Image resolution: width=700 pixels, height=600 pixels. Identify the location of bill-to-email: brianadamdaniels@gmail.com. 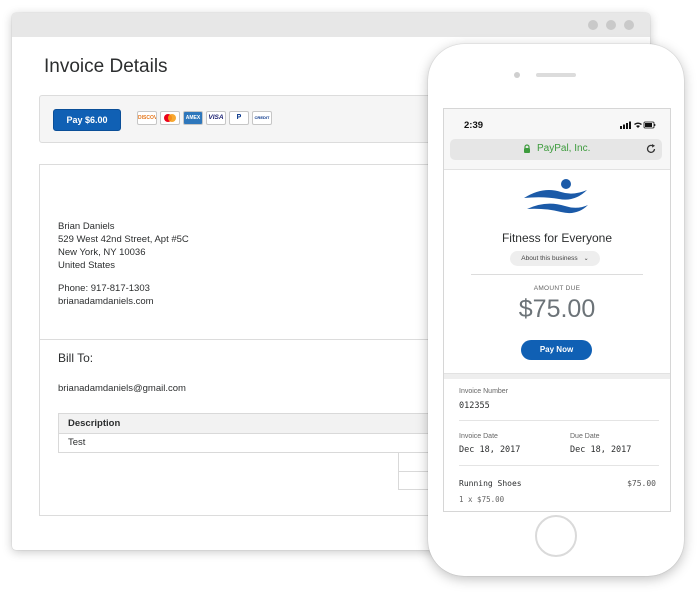
(122, 388).